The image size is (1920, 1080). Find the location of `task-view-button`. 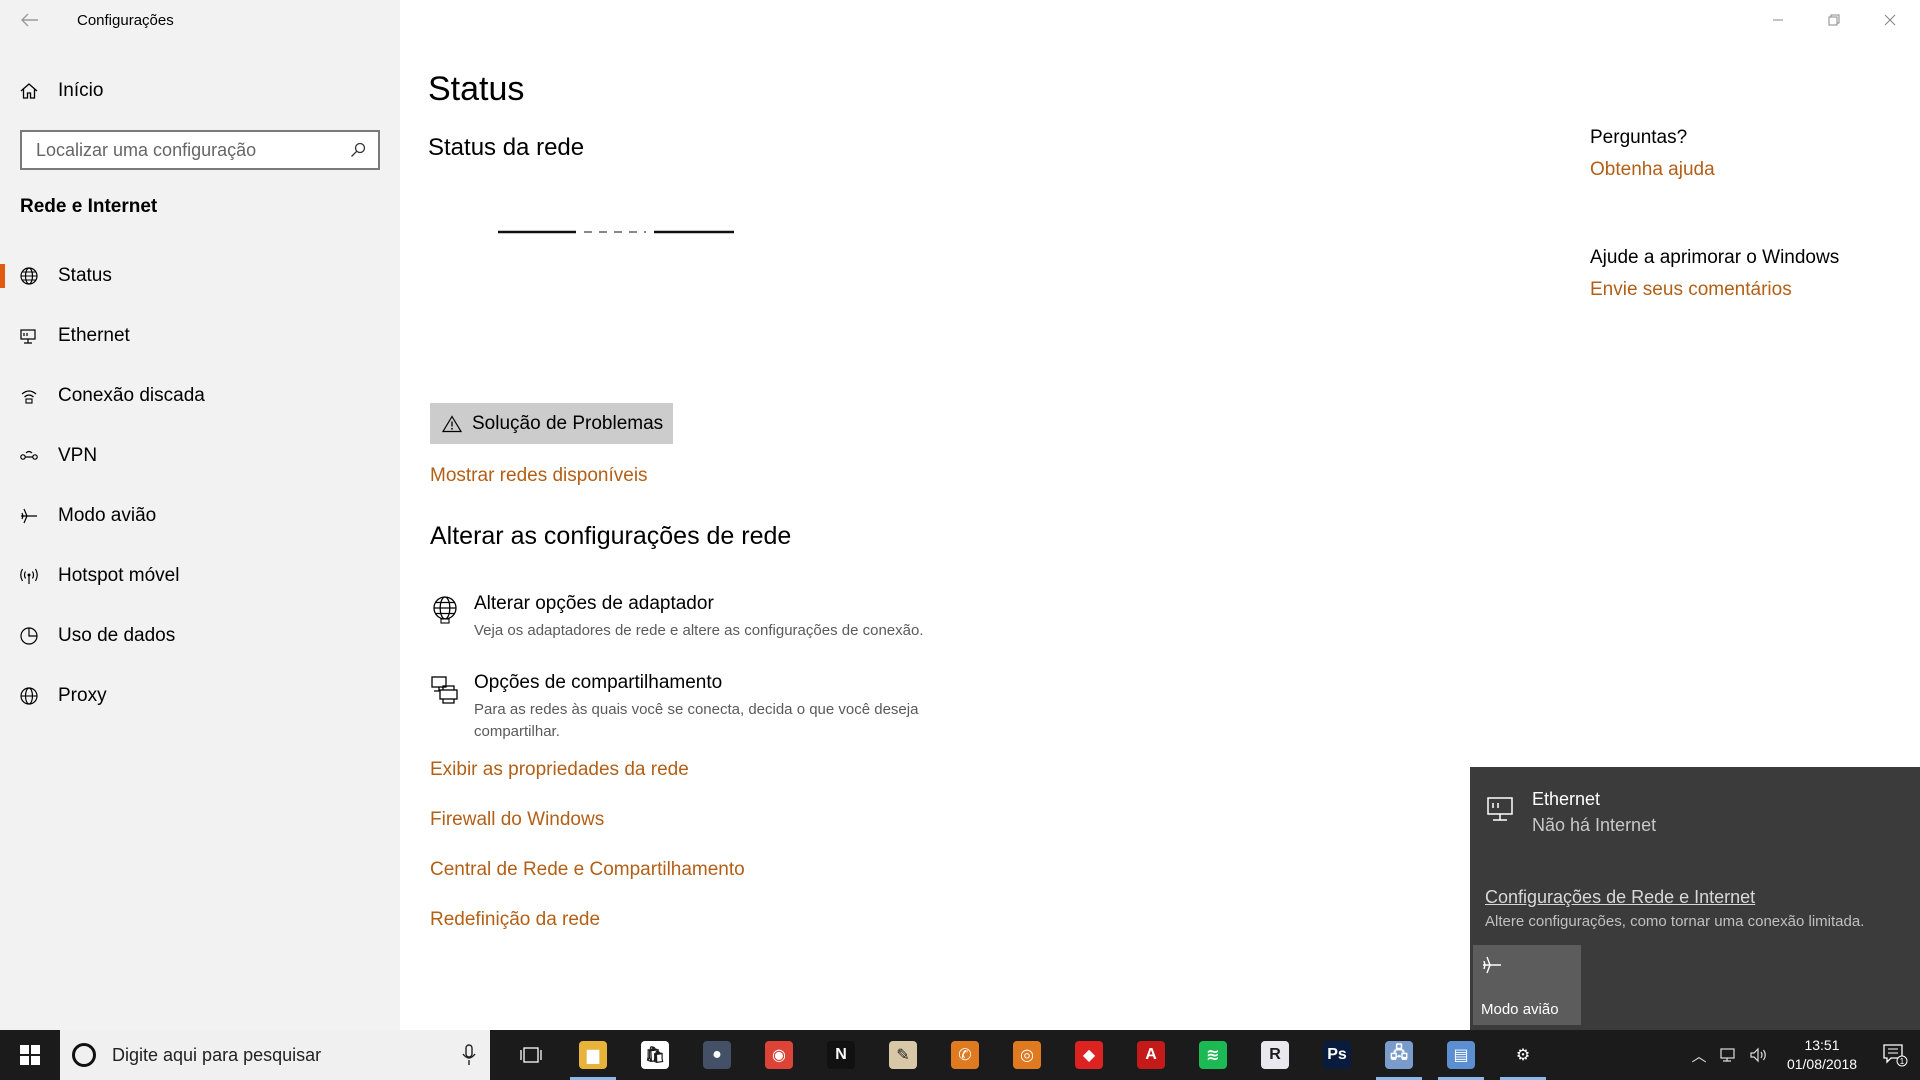

task-view-button is located at coordinates (531, 1055).